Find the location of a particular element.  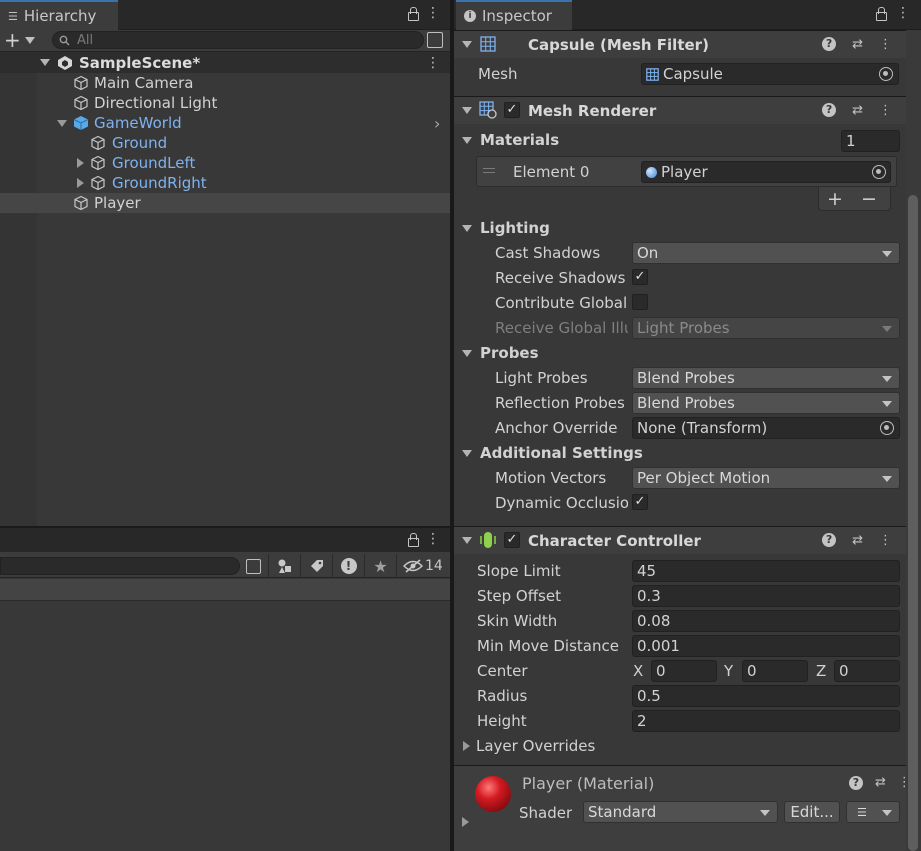

list-add-button: + is located at coordinates (835, 199).